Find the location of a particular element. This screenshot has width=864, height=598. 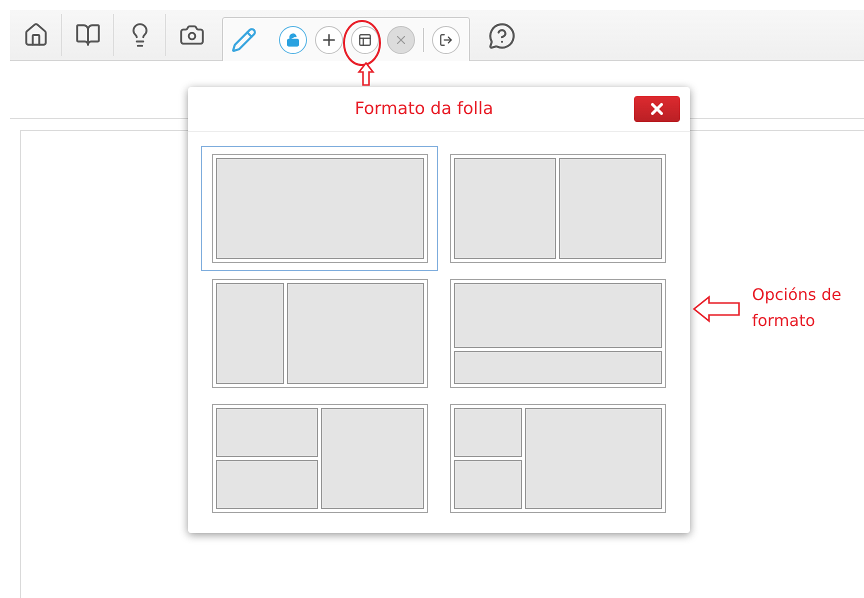

highlight-circle is located at coordinates (362, 43).